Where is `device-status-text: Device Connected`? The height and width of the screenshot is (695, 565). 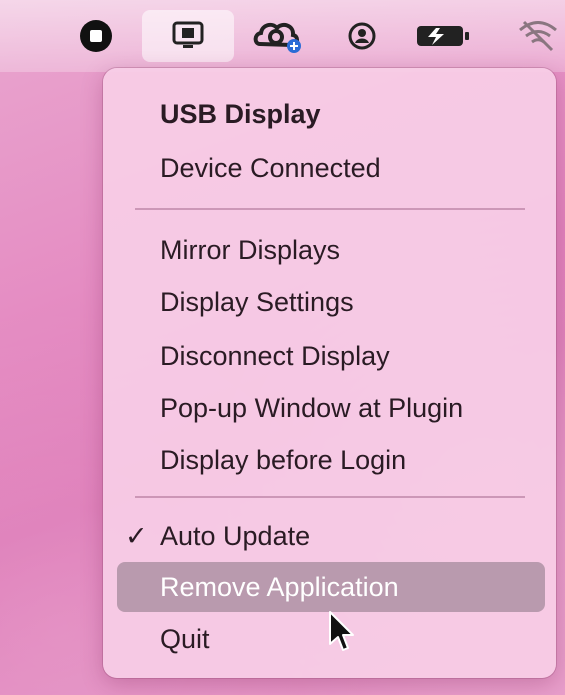
device-status-text: Device Connected is located at coordinates (270, 168).